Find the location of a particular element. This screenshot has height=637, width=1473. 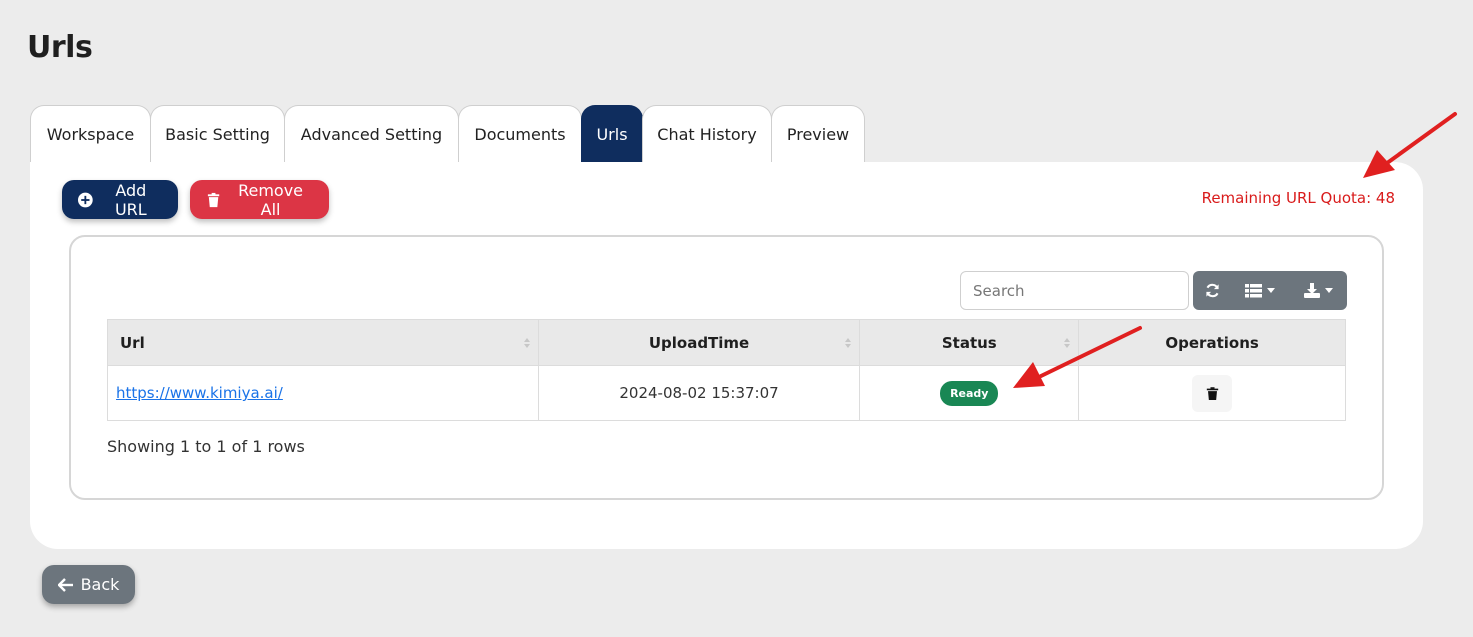

columns-dropdown-button is located at coordinates (1260, 290).